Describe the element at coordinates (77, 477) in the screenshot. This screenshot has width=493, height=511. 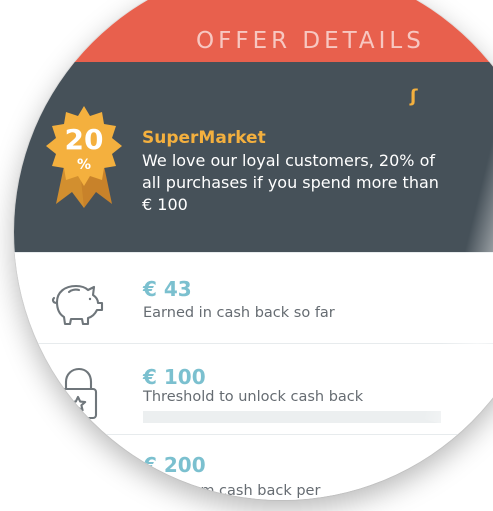
I see `wallet-icon` at that location.